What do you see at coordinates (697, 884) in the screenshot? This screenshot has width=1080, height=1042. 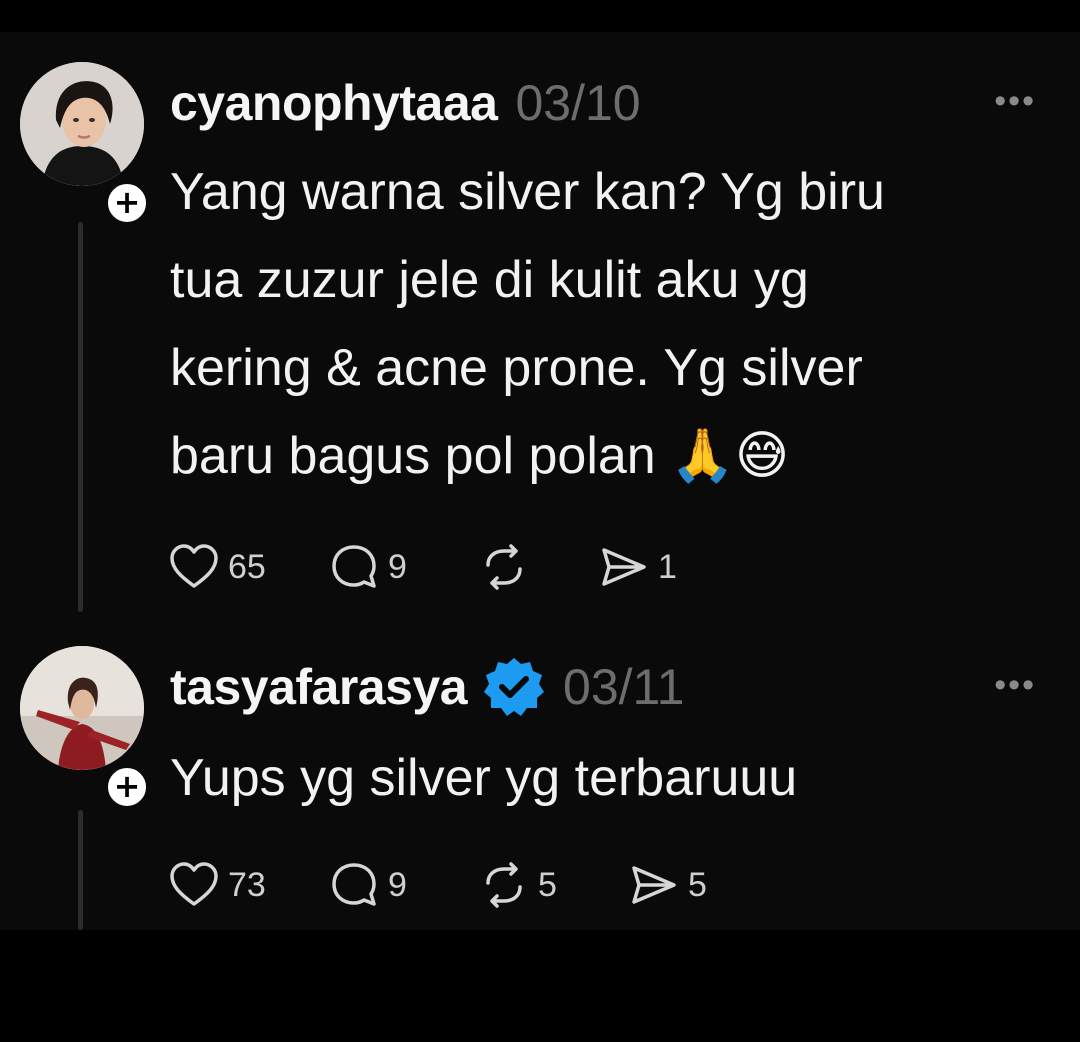 I see `share-count: 5` at bounding box center [697, 884].